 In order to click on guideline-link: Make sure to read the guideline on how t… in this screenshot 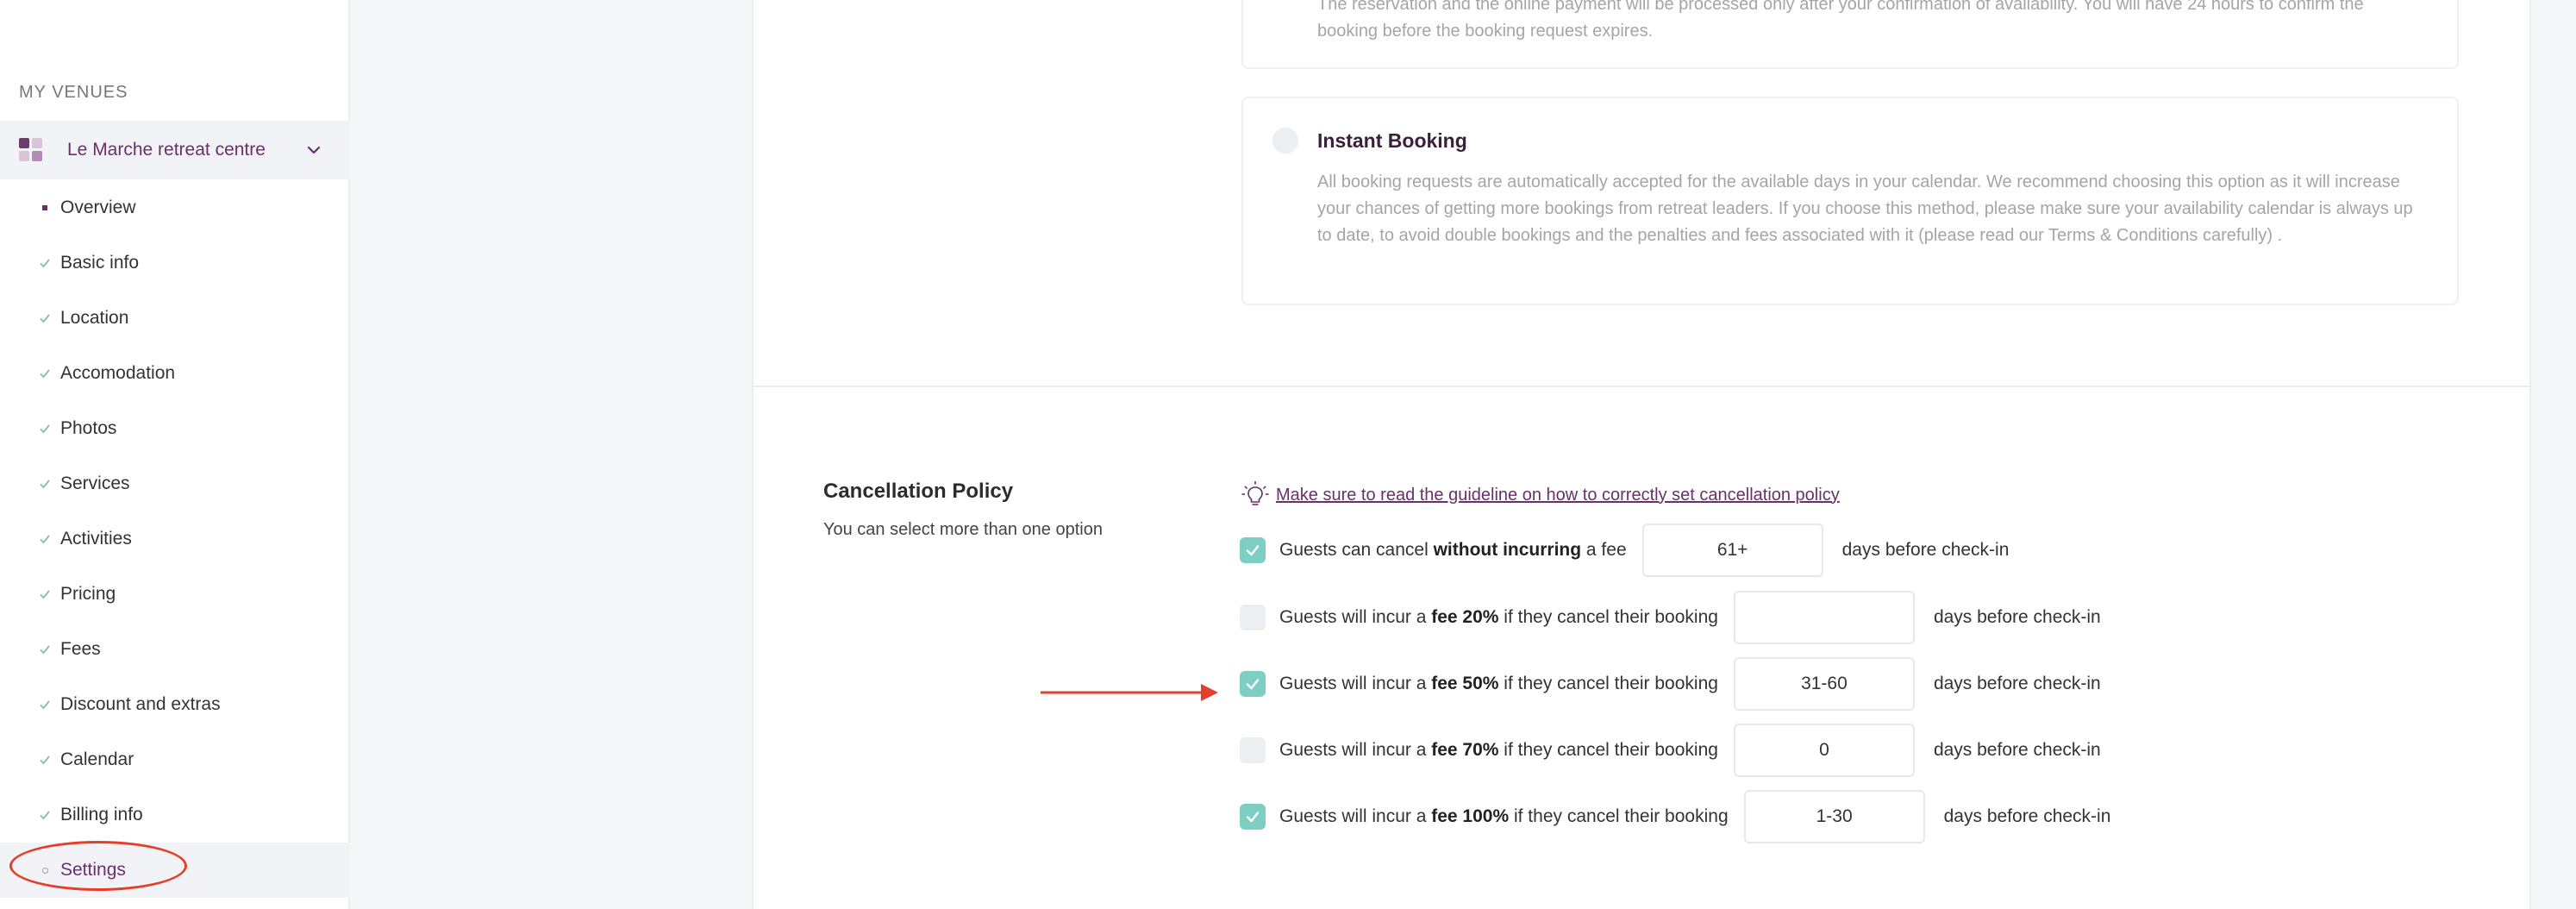, I will do `click(1558, 495)`.